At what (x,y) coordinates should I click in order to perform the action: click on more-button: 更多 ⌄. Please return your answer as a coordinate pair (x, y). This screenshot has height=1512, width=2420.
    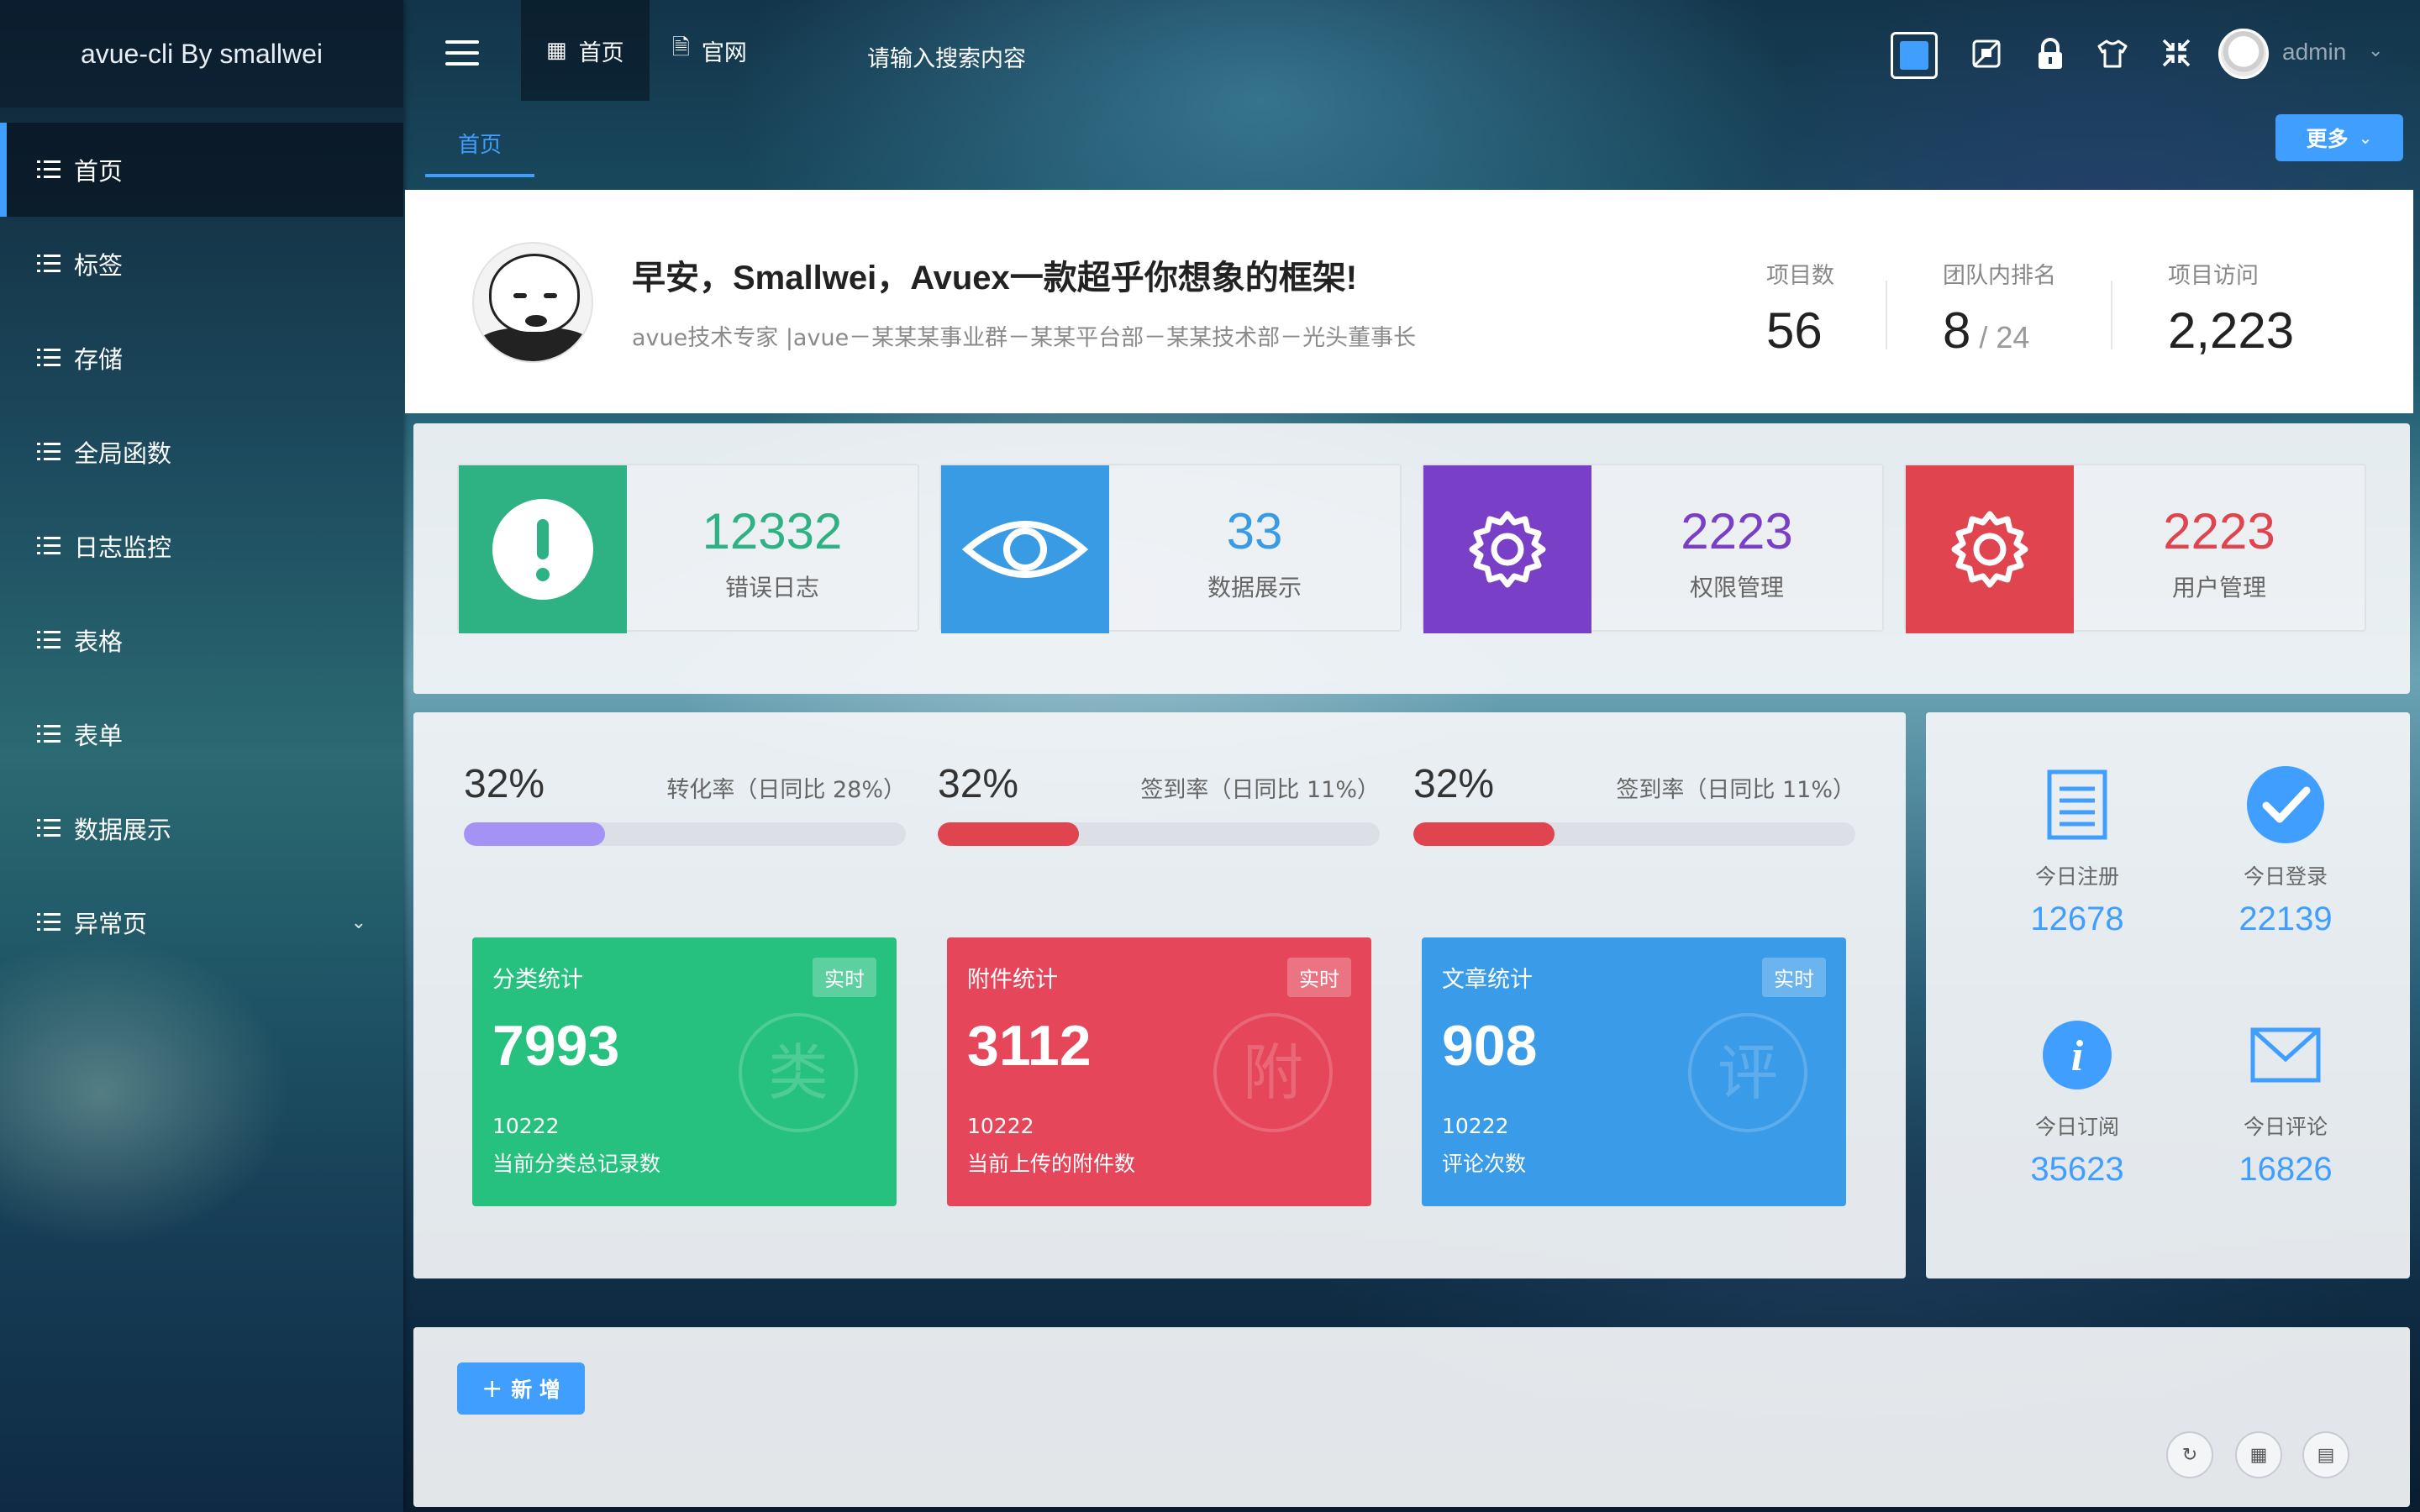
    Looking at the image, I should click on (2339, 137).